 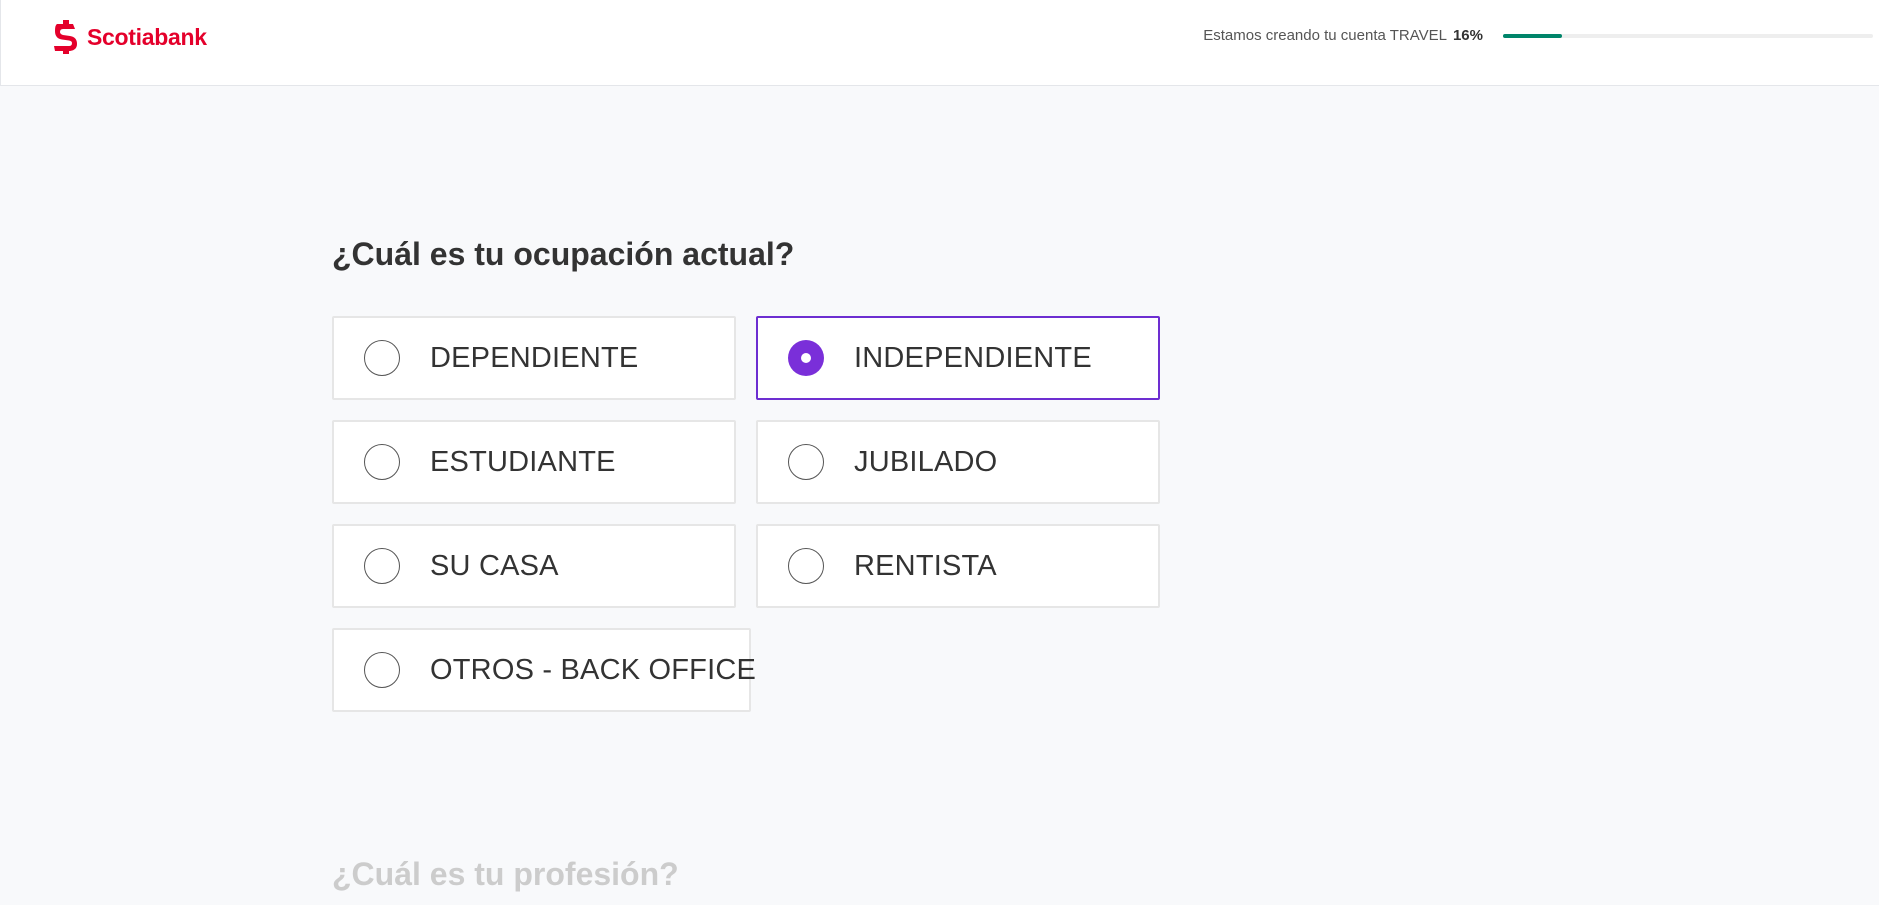 I want to click on progress-bar, so click(x=1688, y=35).